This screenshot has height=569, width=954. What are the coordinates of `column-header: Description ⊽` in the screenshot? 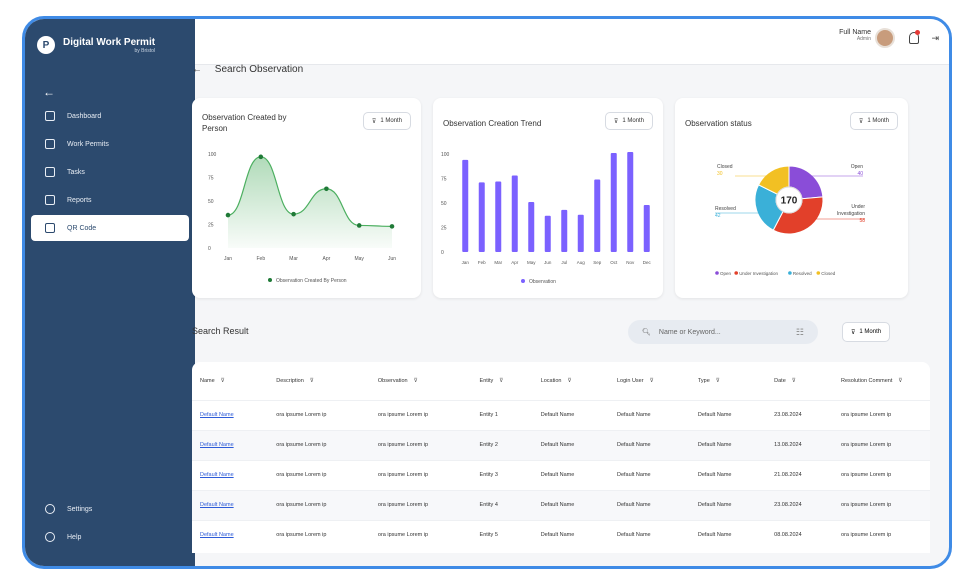 It's located at (319, 381).